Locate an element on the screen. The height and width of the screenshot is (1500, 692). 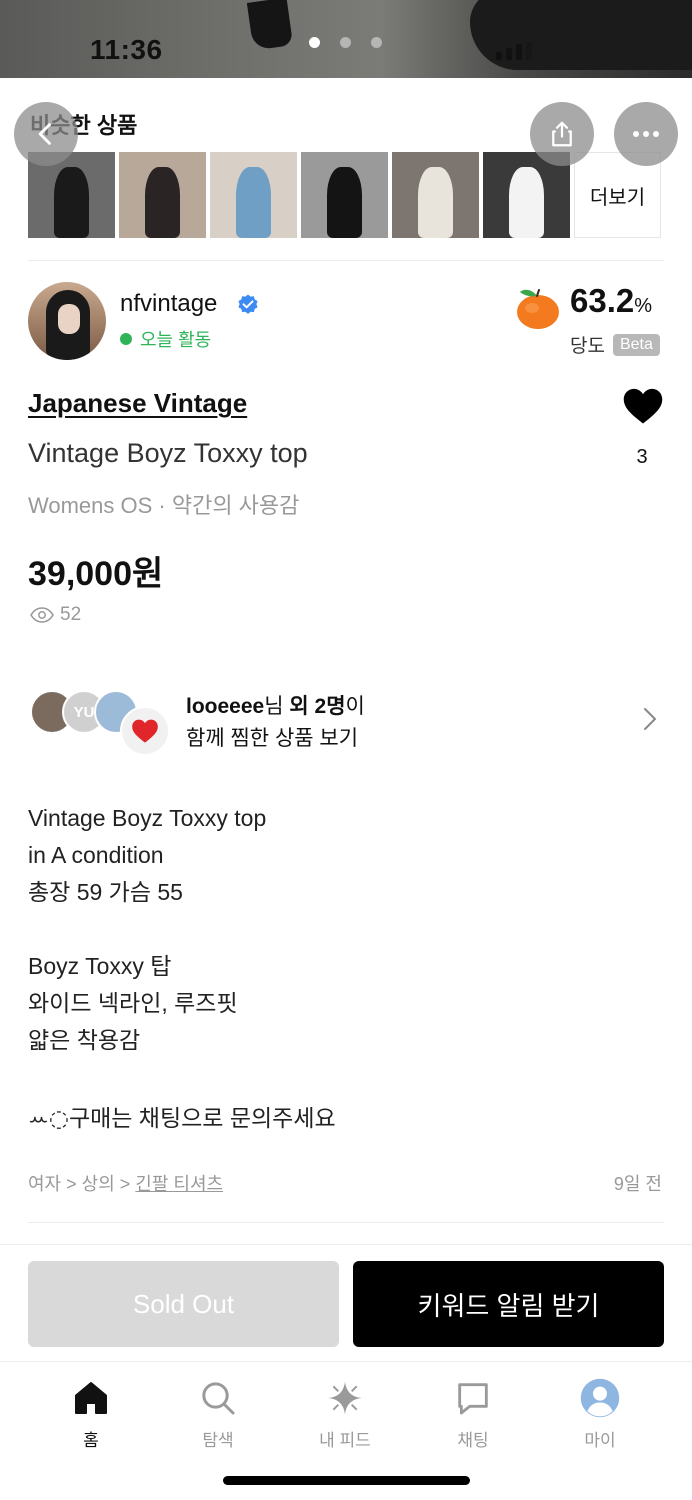
action-bar: Sold Out 키워드 알림 받기 is located at coordinates (346, 1302).